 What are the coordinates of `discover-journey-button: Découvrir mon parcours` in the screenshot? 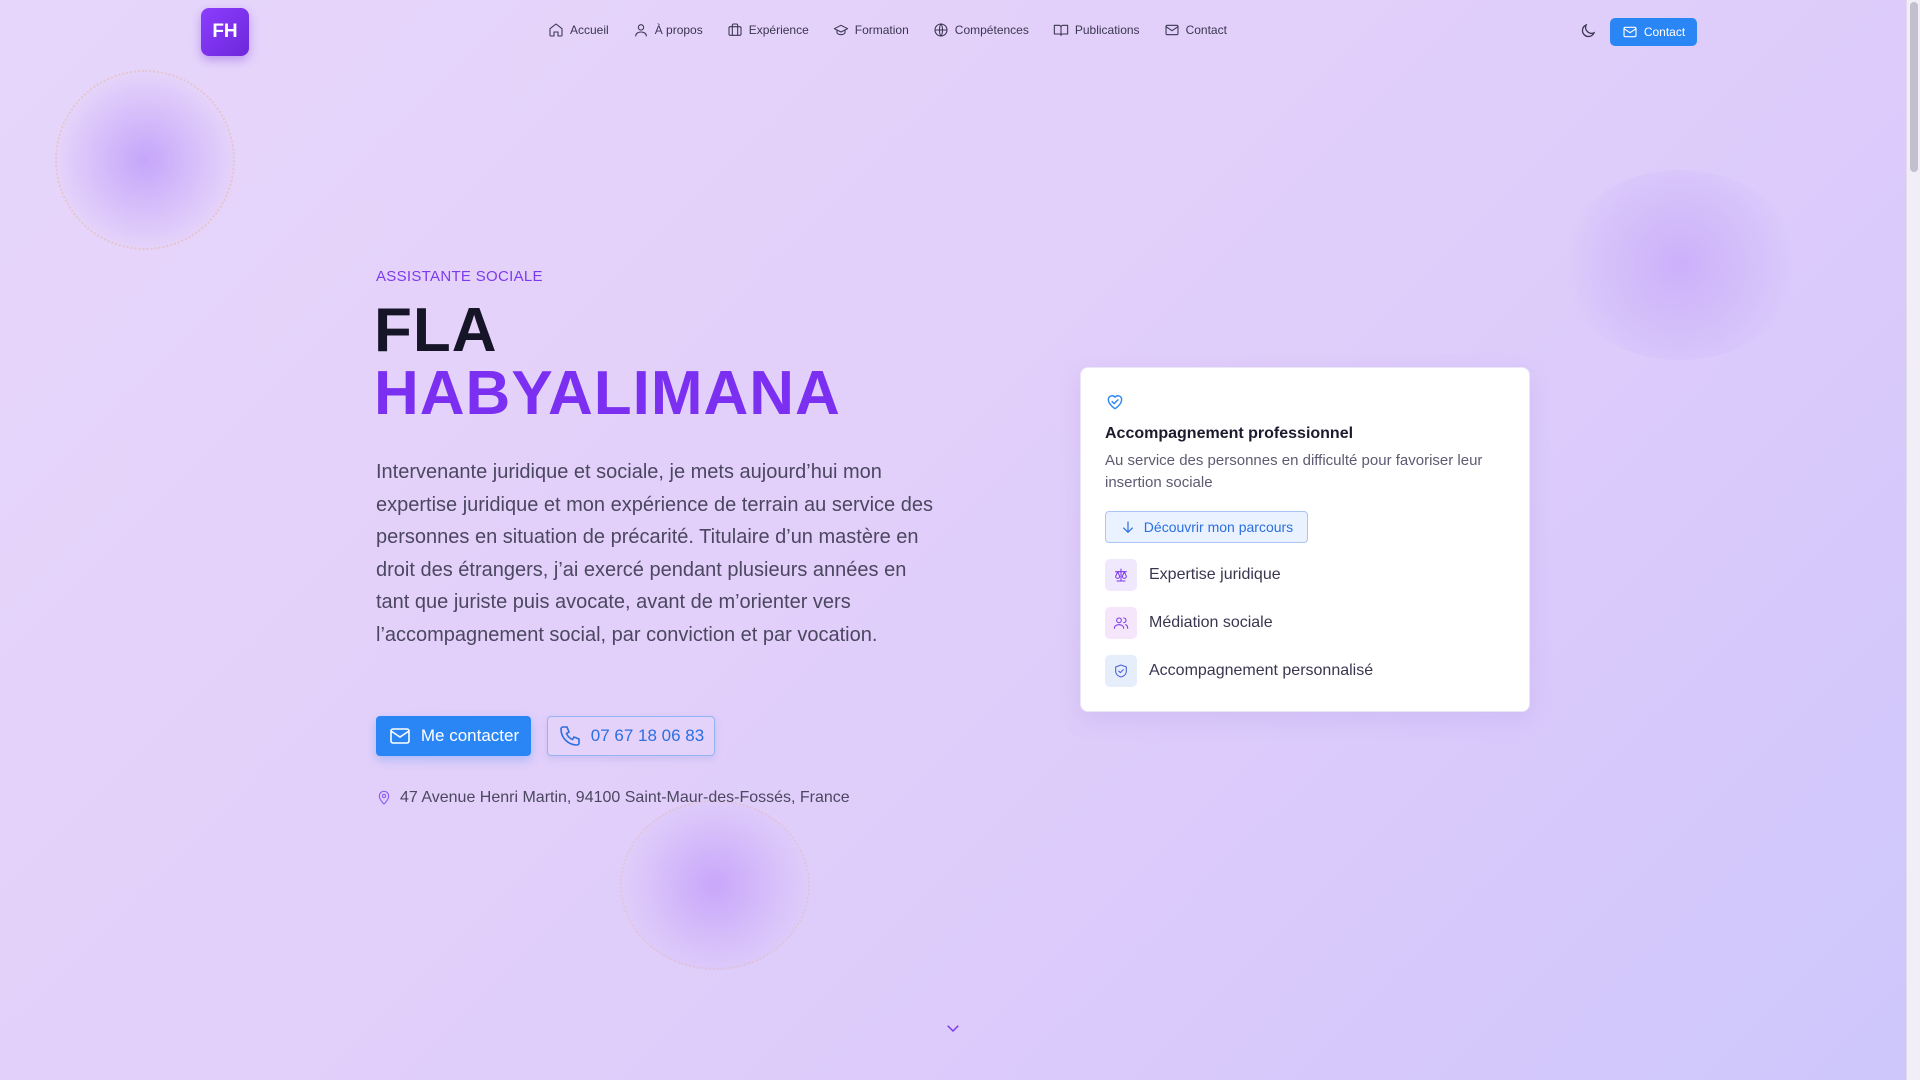 It's located at (1206, 527).